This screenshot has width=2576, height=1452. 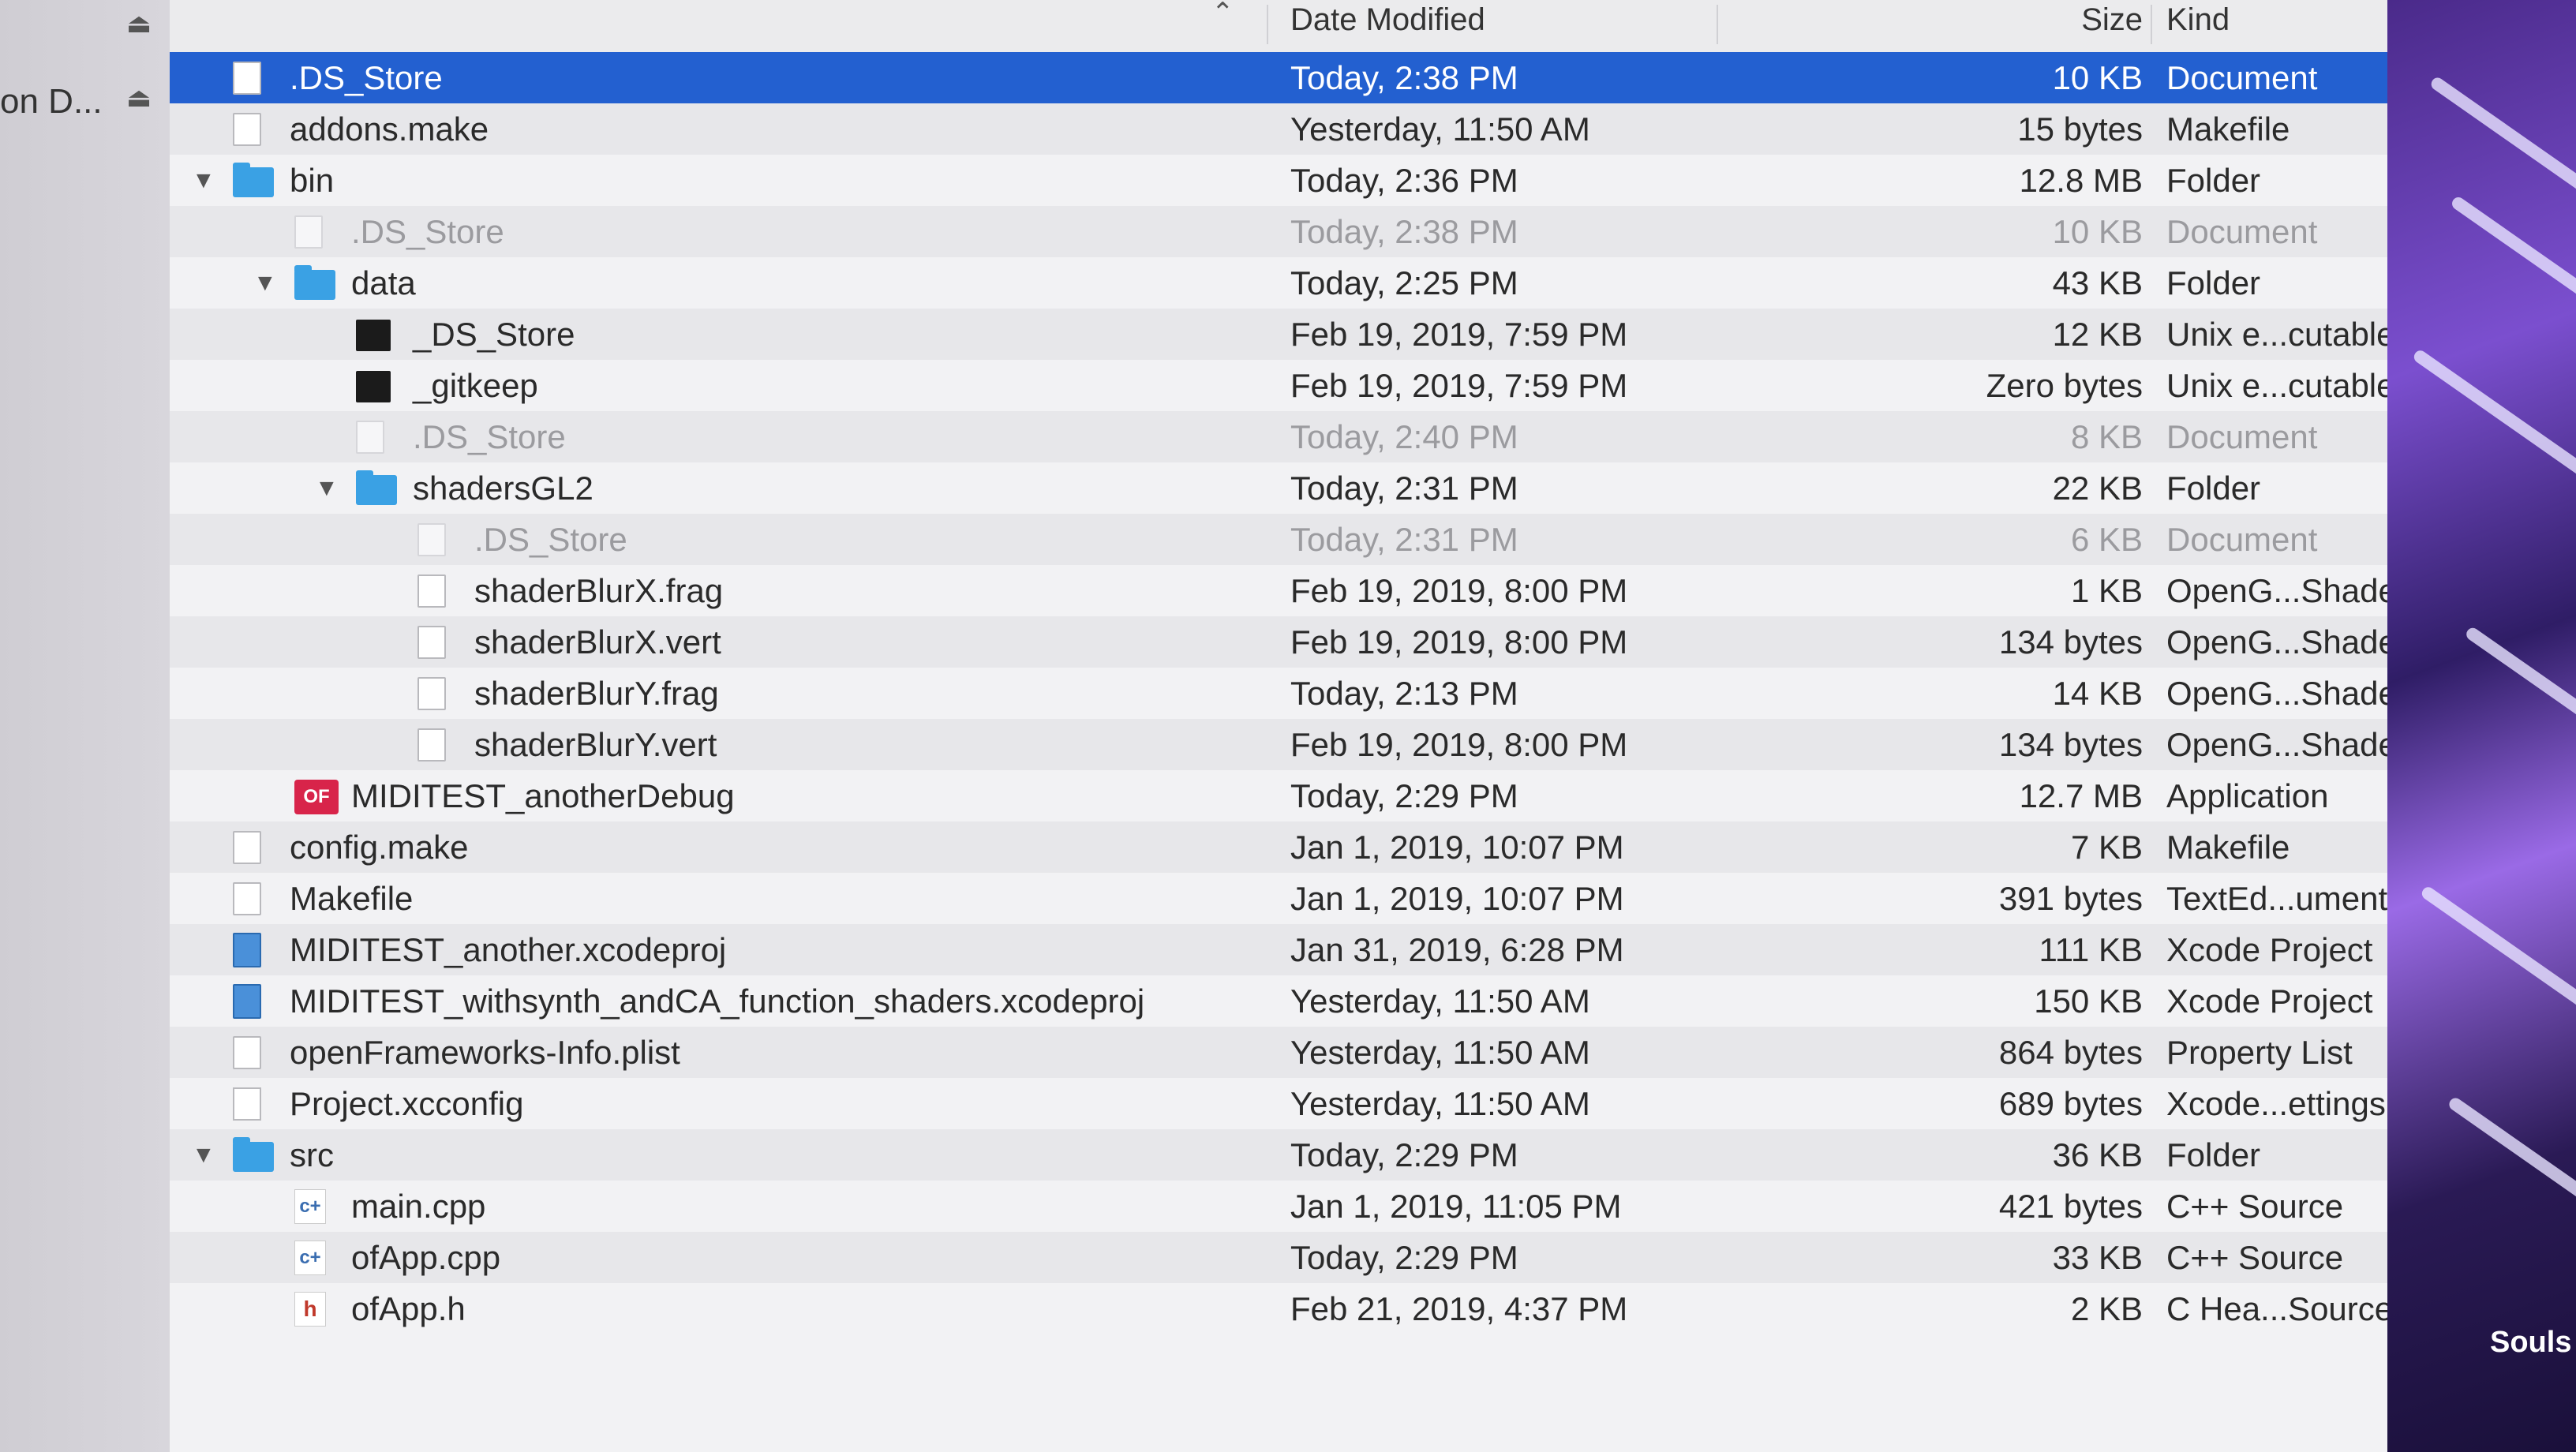 What do you see at coordinates (1404, 282) in the screenshot?
I see `file-date-modified: Today, 2:25 PM` at bounding box center [1404, 282].